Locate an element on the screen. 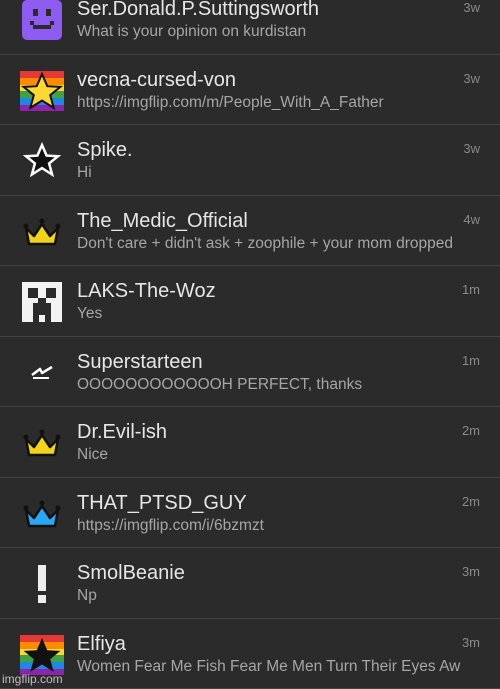 This screenshot has height=689, width=500. slash-squiggle-icon is located at coordinates (42, 373).